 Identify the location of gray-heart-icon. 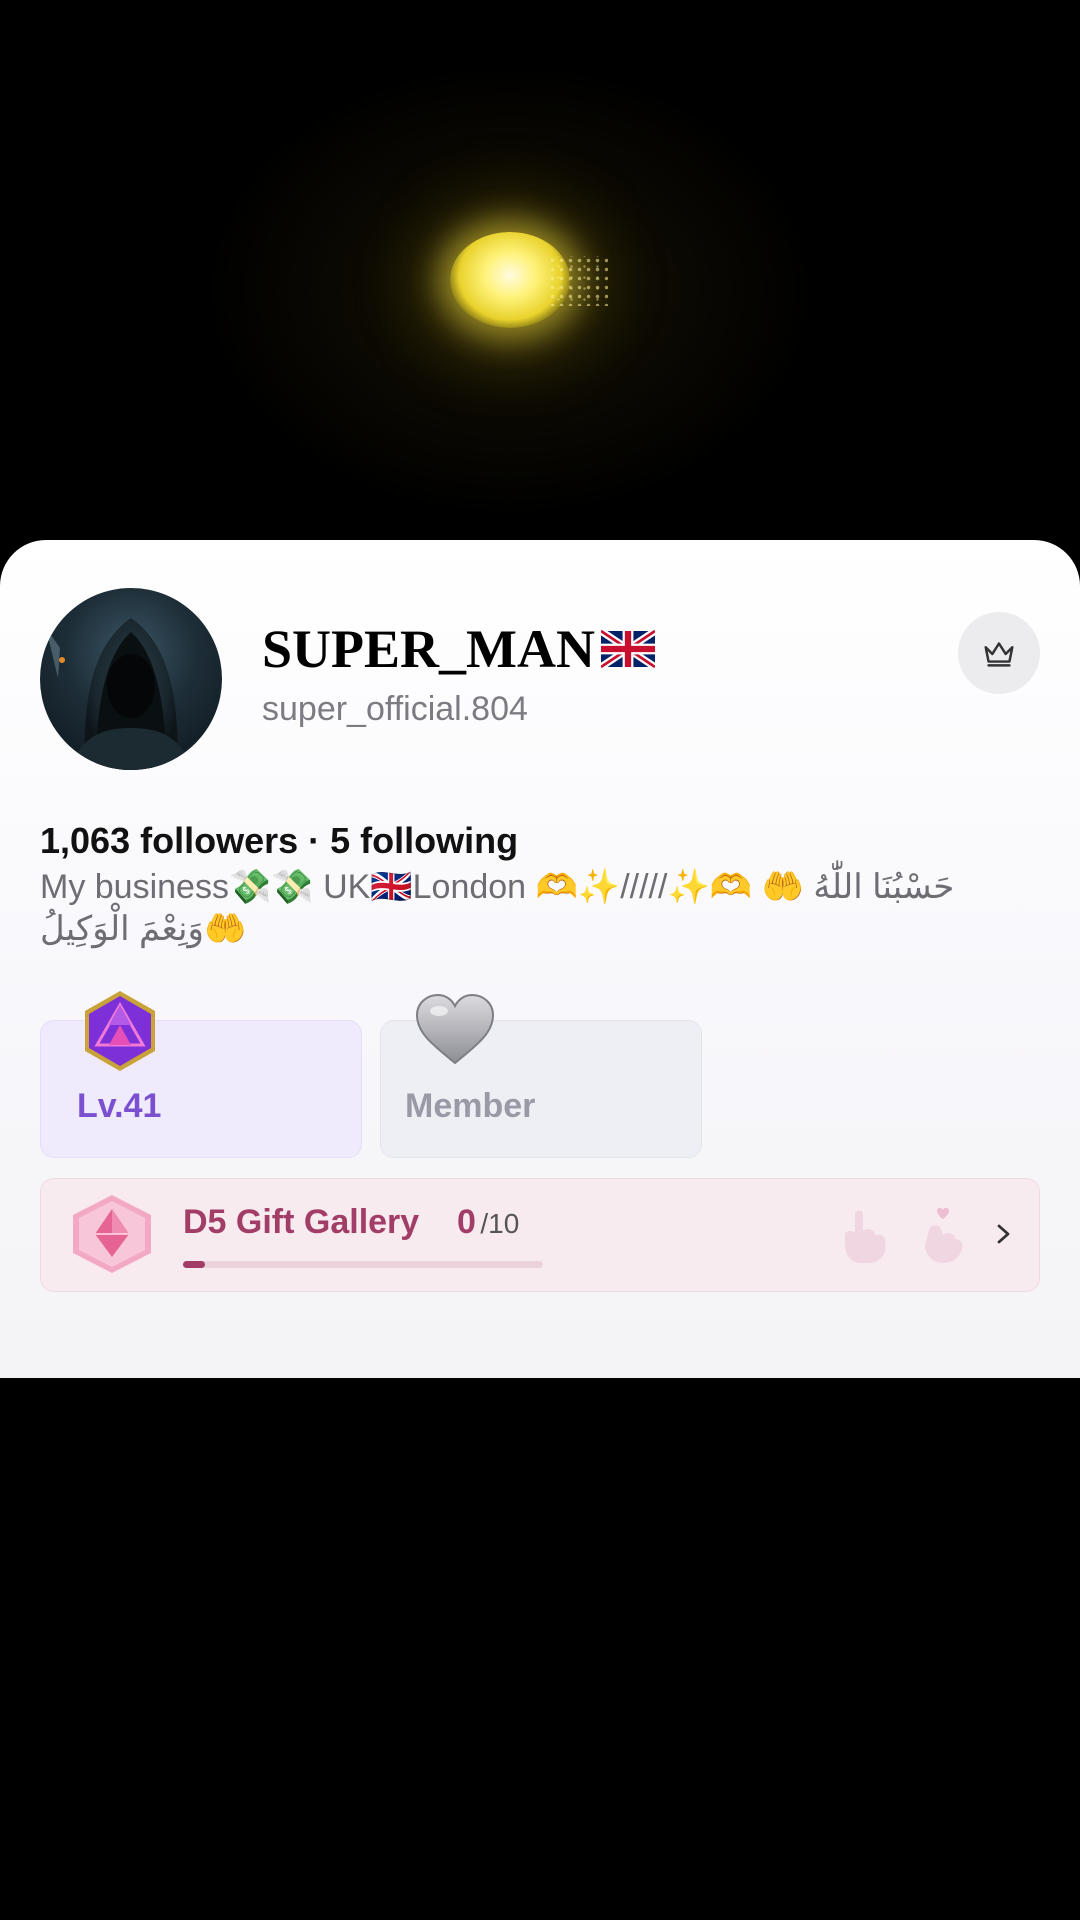
(455, 1029).